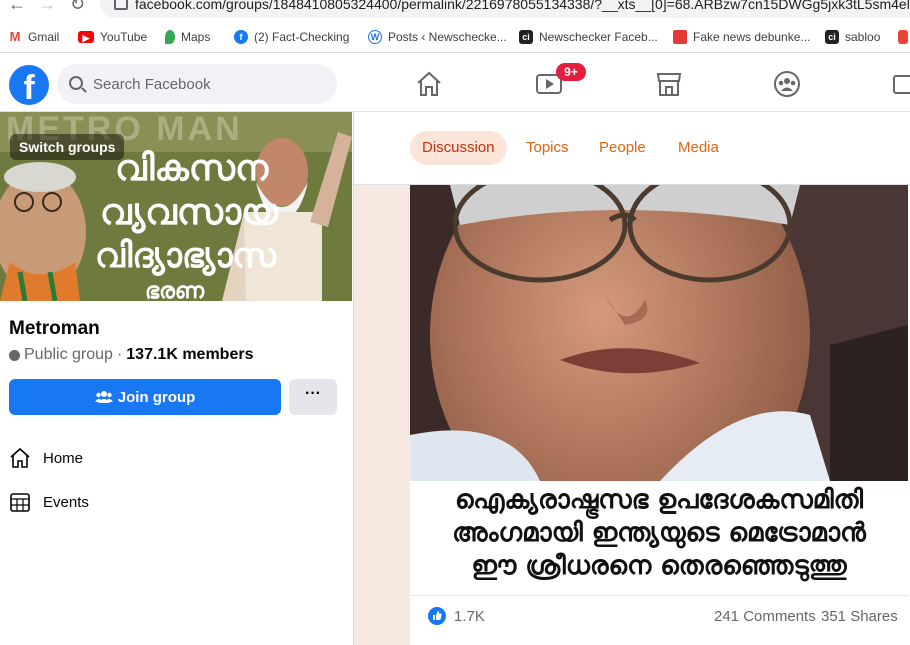 Image resolution: width=910 pixels, height=645 pixels. Describe the element at coordinates (156, 397) in the screenshot. I see `join-group-label: Join group` at that location.